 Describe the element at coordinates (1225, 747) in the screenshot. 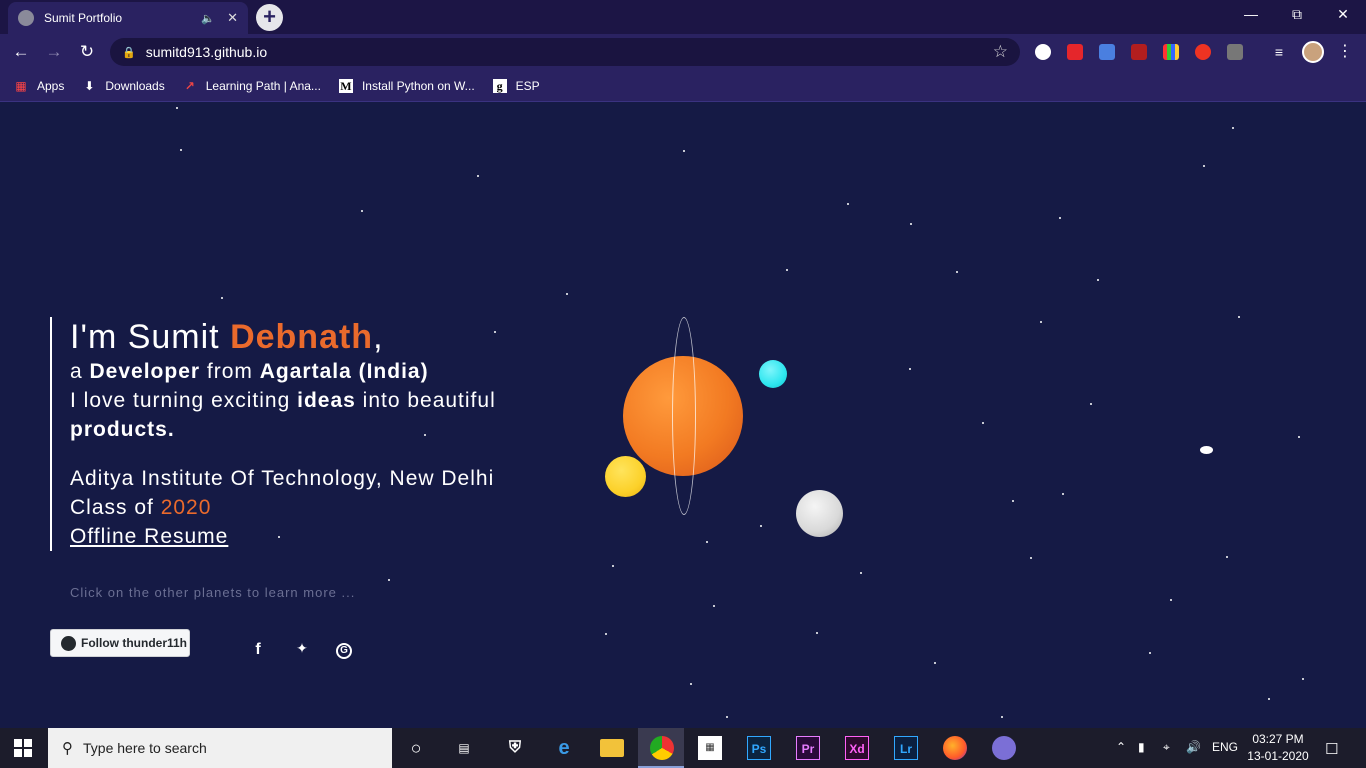

I see `language-indicator: ENG` at that location.